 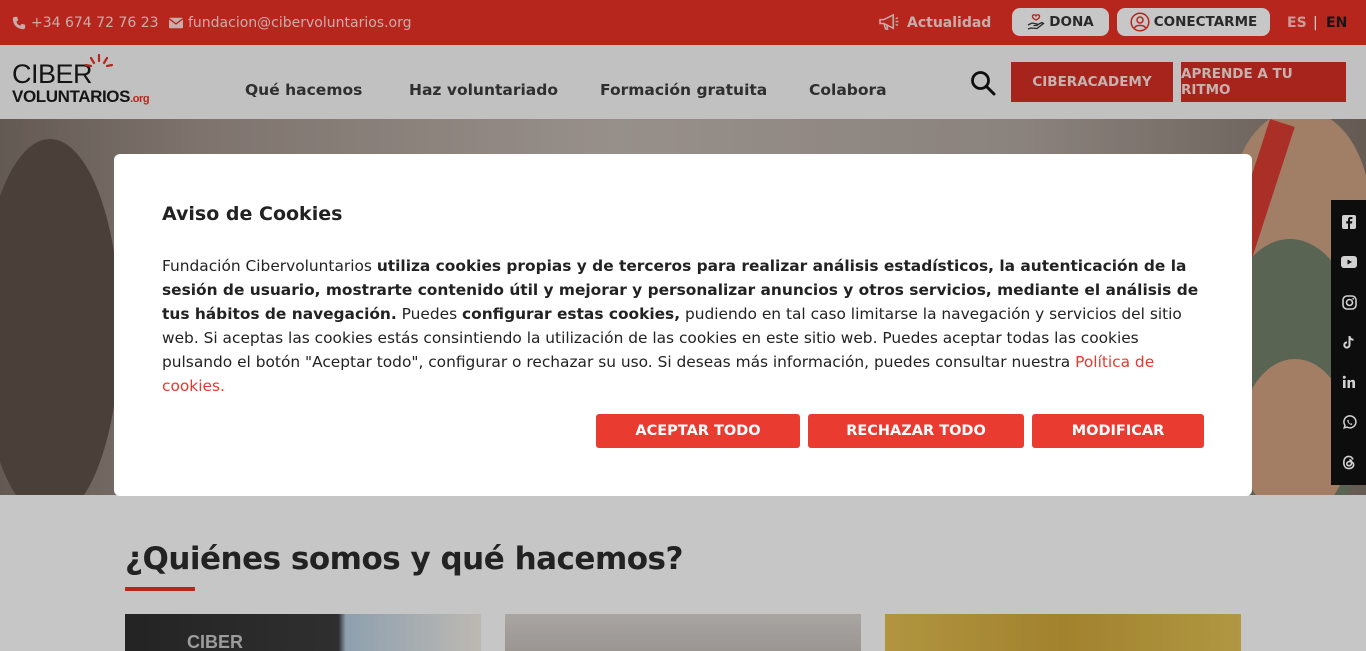 I want to click on reject-all-button: RECHAZAR TODO, so click(x=916, y=431).